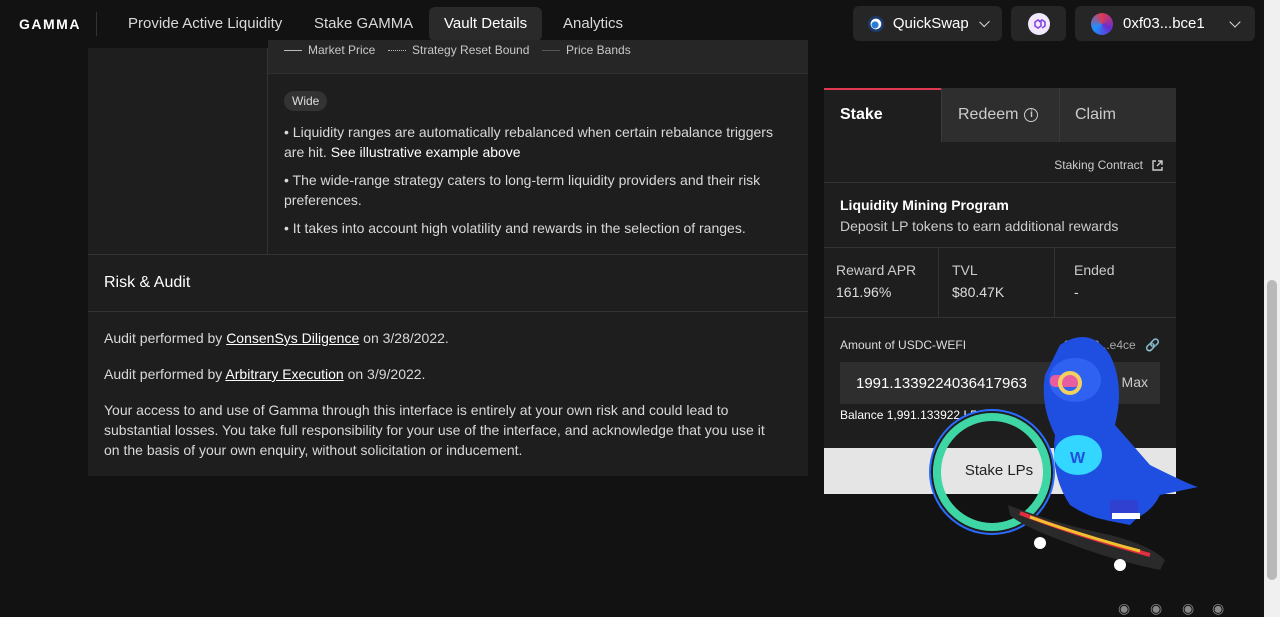 Image resolution: width=1280 pixels, height=617 pixels. I want to click on nav-stake-gamma: Stake GAMMA, so click(363, 24).